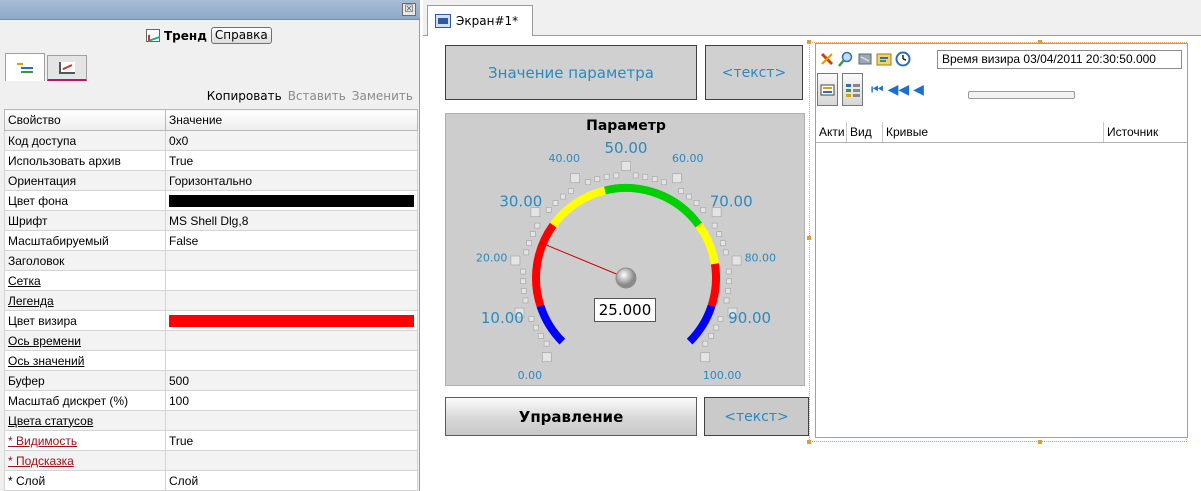 Image resolution: width=1201 pixels, height=491 pixels. I want to click on control-button: Управление, so click(571, 416).